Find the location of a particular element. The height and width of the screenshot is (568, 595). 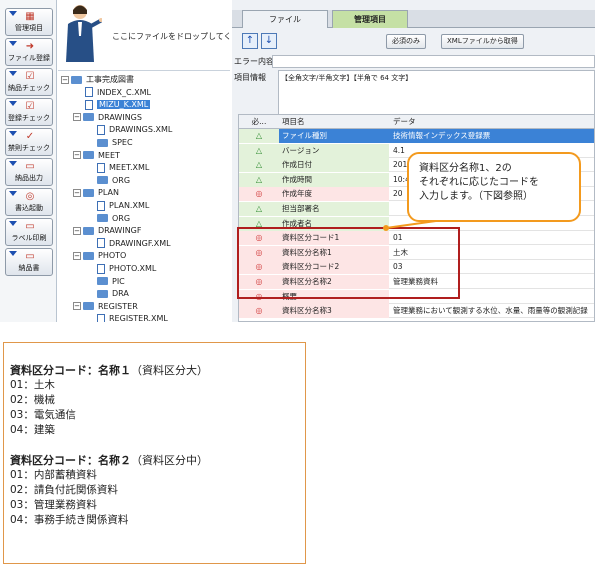

tab-manage: 管理項目 is located at coordinates (370, 19).